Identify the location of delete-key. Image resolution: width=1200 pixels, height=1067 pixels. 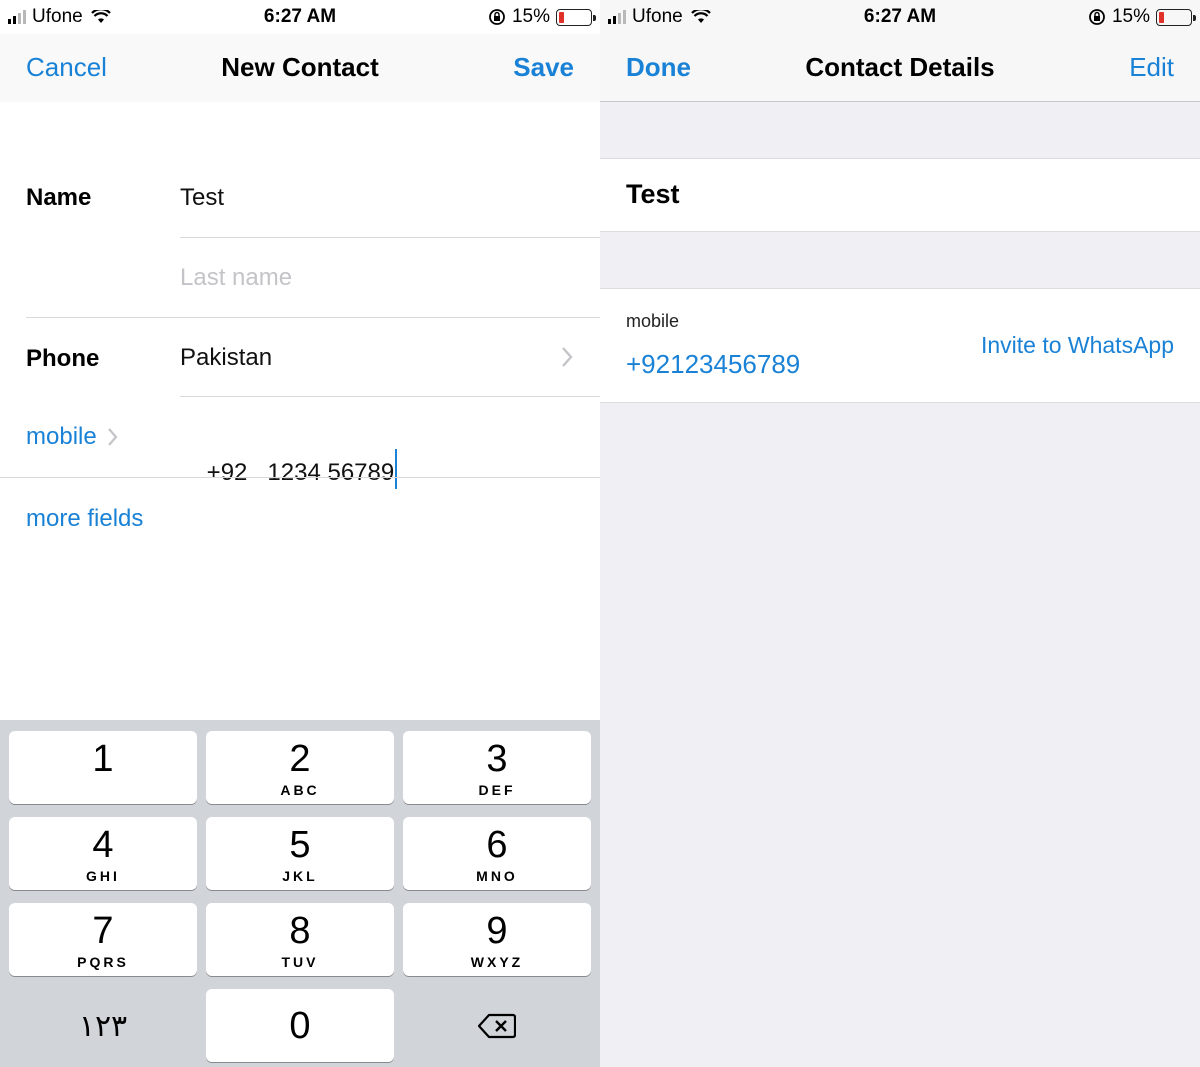
(497, 1025).